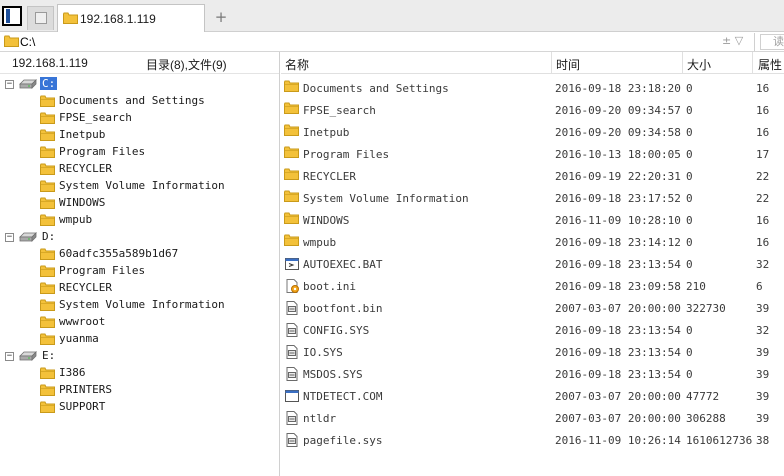  Describe the element at coordinates (532, 396) in the screenshot. I see `file-row: NTDETECT.COM 2007-03-07 20:00:00 47772 39` at that location.